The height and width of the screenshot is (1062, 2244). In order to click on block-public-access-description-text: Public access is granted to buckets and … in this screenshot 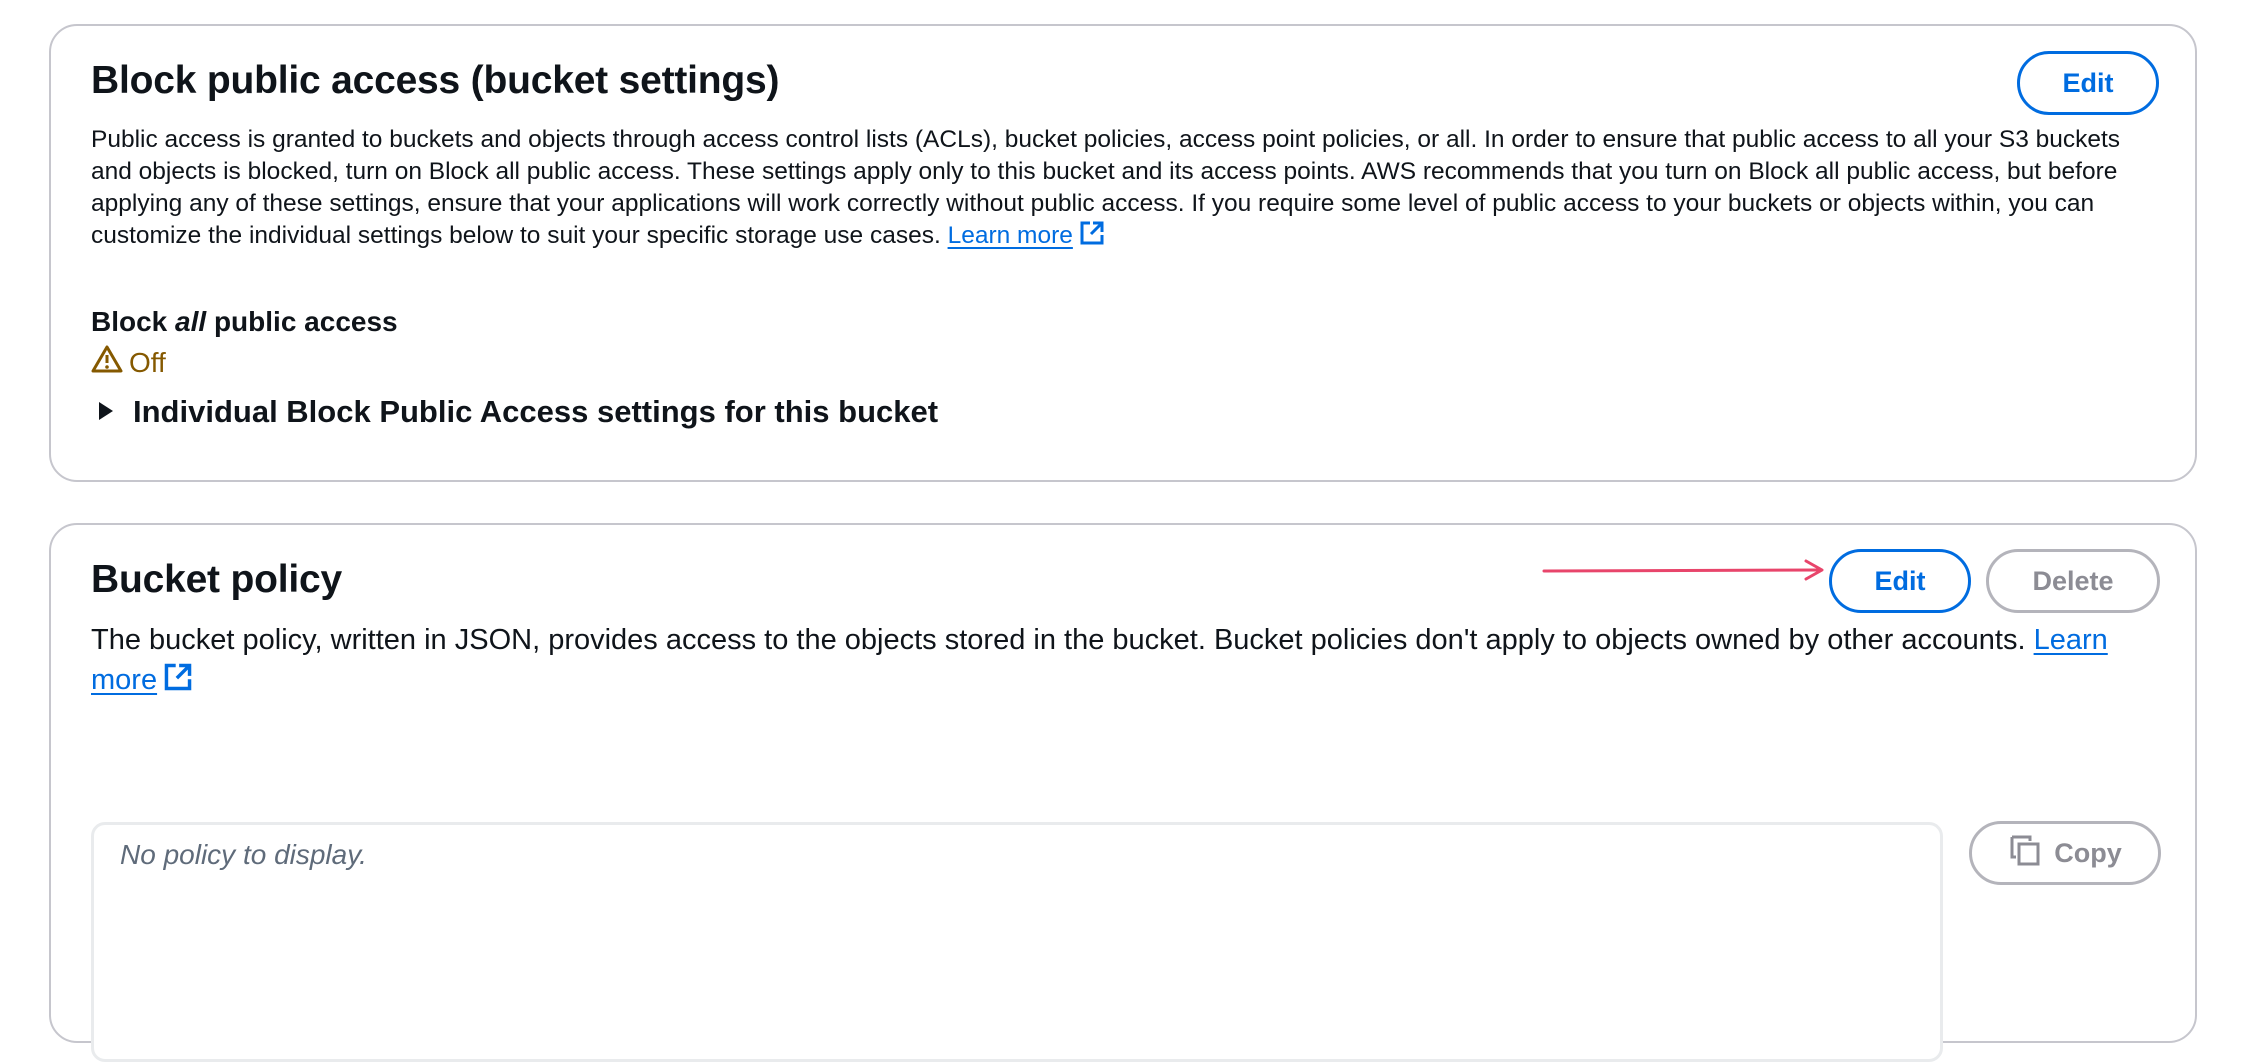, I will do `click(1106, 187)`.